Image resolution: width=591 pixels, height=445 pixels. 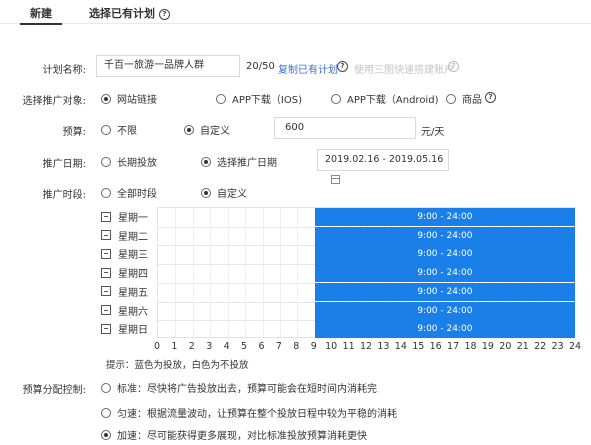 I want to click on hour-tick-label: 16, so click(x=435, y=346).